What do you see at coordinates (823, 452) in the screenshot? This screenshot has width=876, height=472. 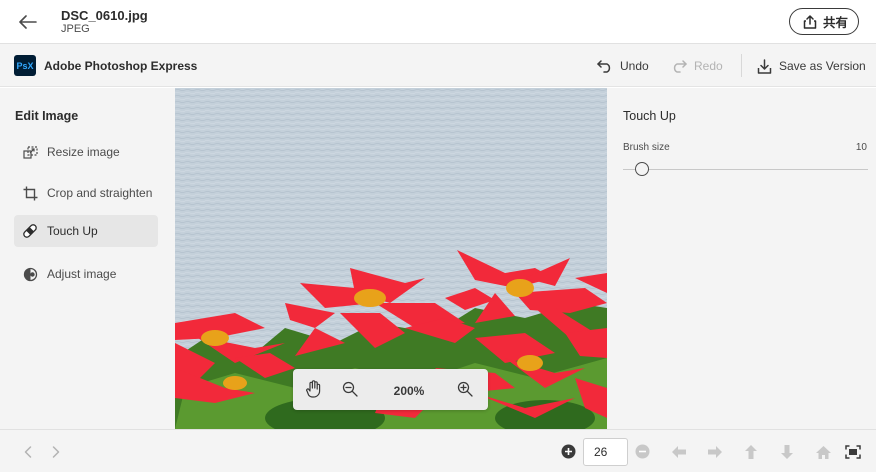 I see `home-icon` at bounding box center [823, 452].